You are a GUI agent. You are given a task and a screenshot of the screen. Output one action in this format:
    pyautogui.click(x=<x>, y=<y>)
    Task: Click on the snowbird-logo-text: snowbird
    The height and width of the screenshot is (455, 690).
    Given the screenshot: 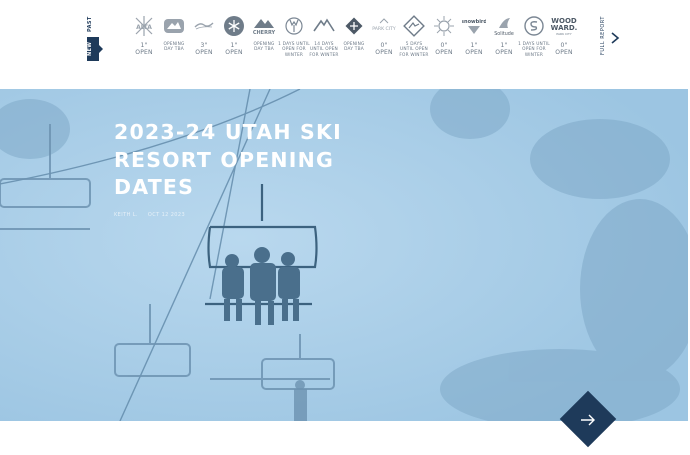 What is the action you would take?
    pyautogui.click(x=474, y=22)
    